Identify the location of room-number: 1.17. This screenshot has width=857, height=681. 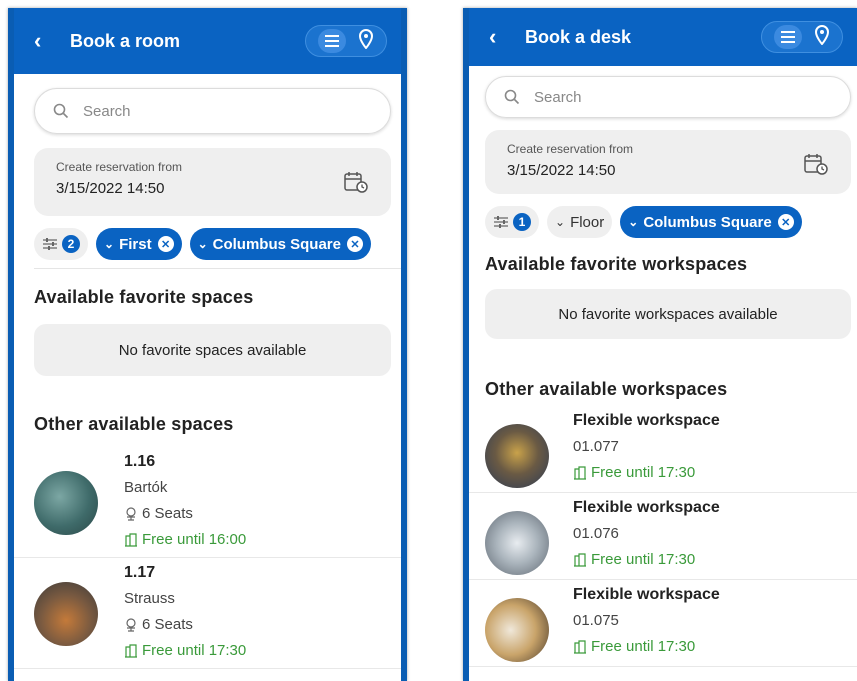
(140, 572).